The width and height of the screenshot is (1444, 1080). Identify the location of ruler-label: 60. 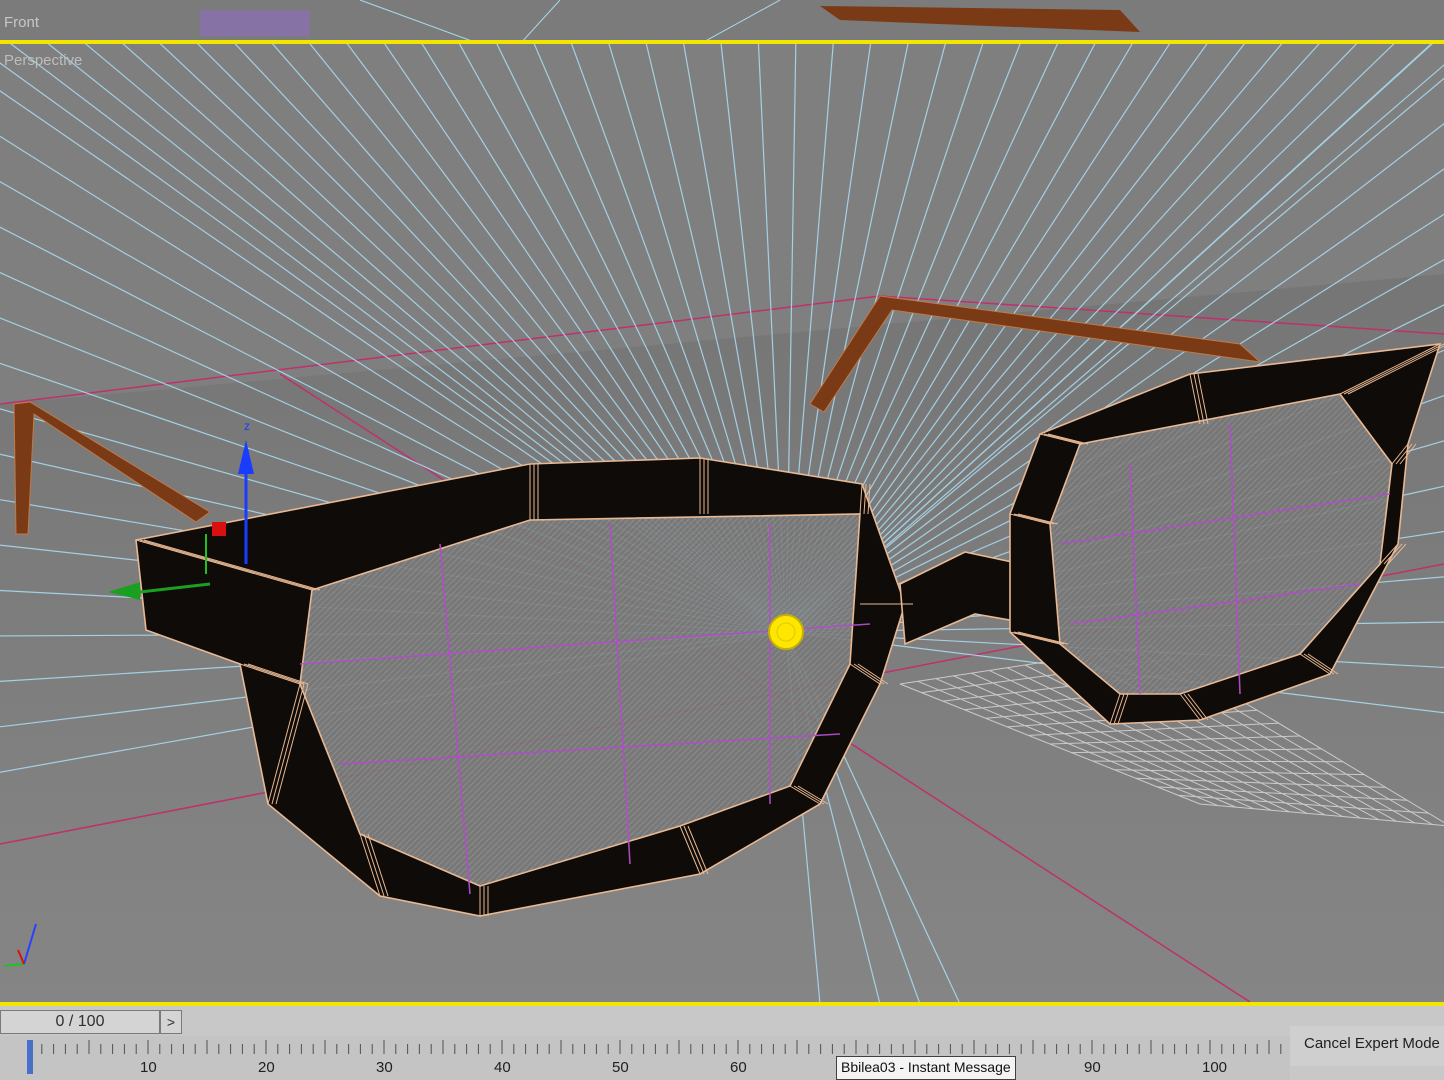
(738, 1067).